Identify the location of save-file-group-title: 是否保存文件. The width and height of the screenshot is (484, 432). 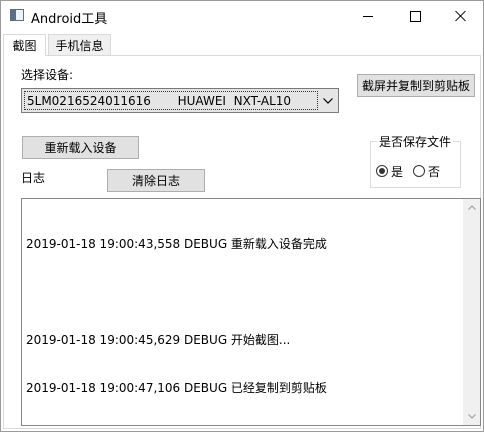
(415, 141).